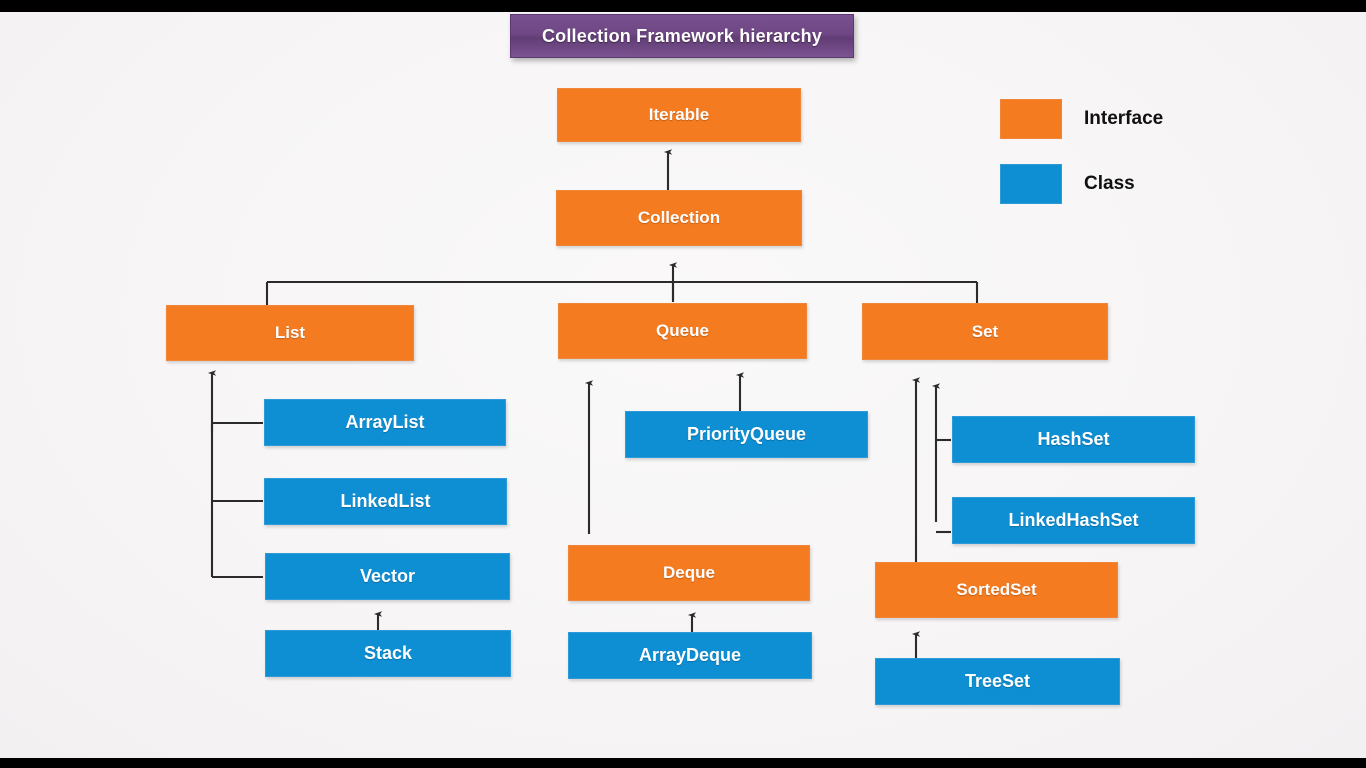 The image size is (1366, 768). I want to click on node-label-hashset: HashSet, so click(1073, 439).